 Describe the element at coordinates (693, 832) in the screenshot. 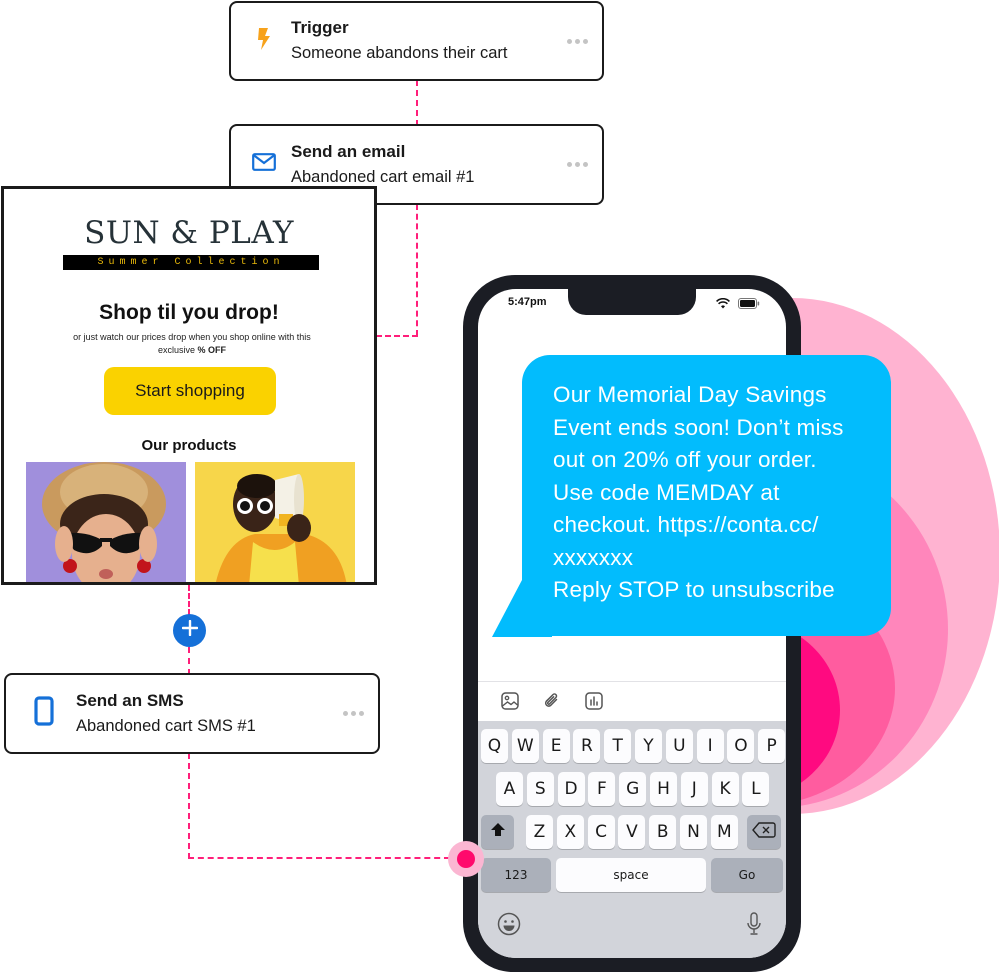

I see `key-n: N` at that location.